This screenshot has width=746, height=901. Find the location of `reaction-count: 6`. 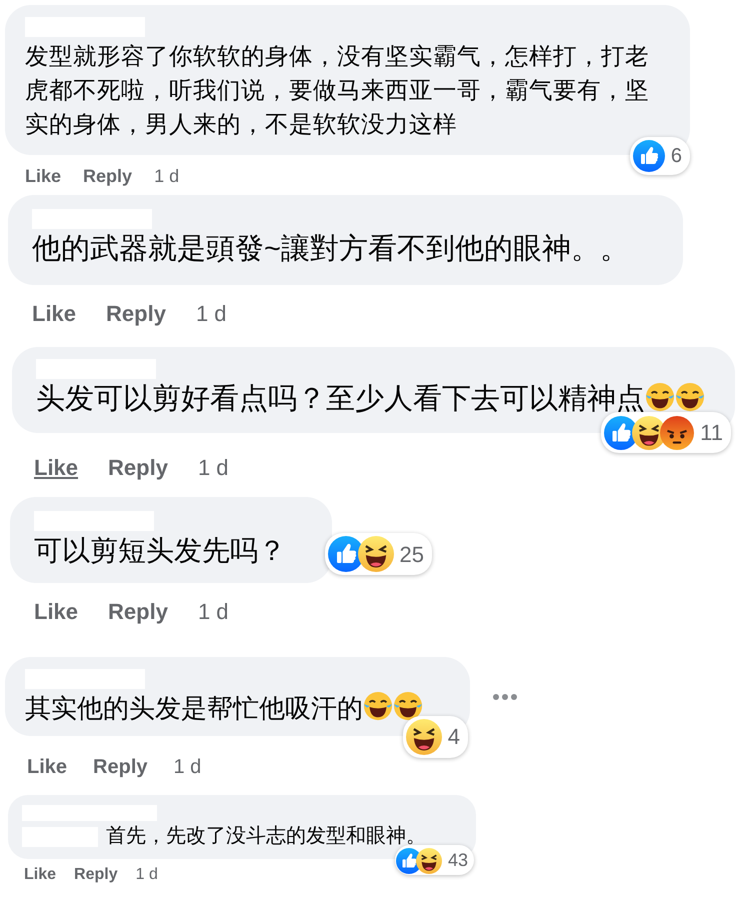

reaction-count: 6 is located at coordinates (660, 156).